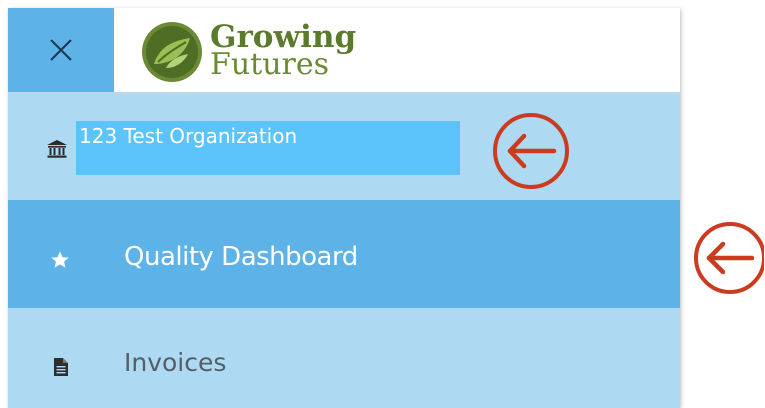  What do you see at coordinates (270, 64) in the screenshot?
I see `logo-line-2: Futures` at bounding box center [270, 64].